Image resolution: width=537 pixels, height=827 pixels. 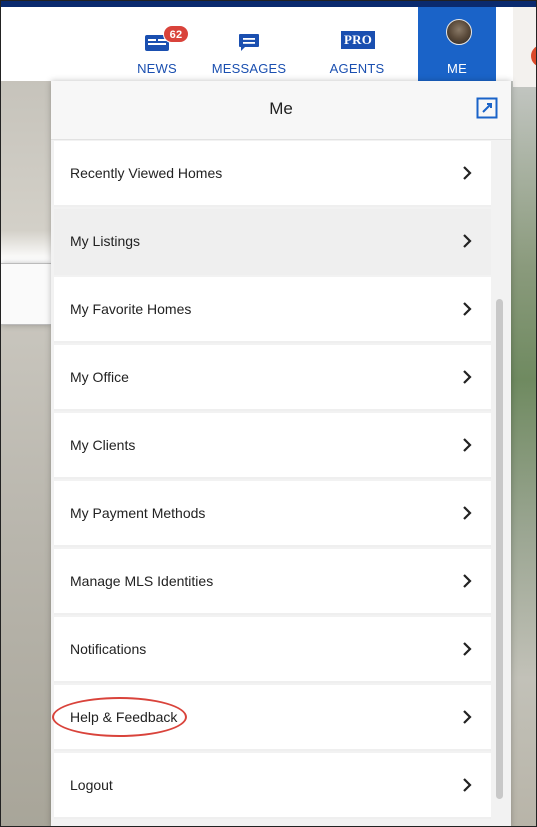 What do you see at coordinates (499, 549) in the screenshot?
I see `scrollbar` at bounding box center [499, 549].